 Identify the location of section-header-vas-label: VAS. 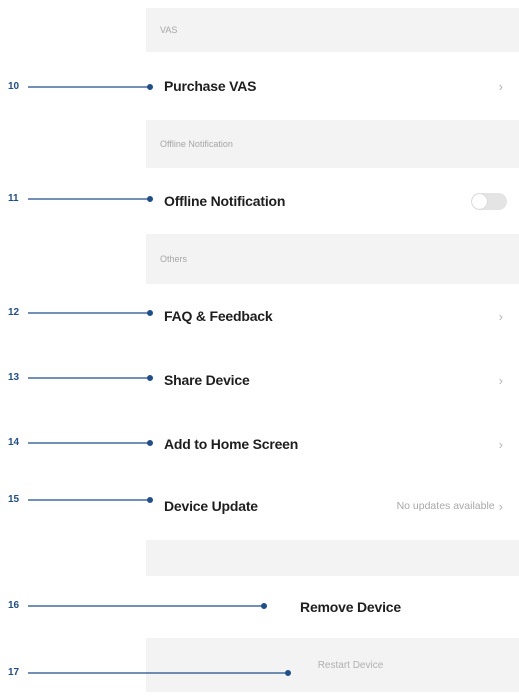
(169, 30).